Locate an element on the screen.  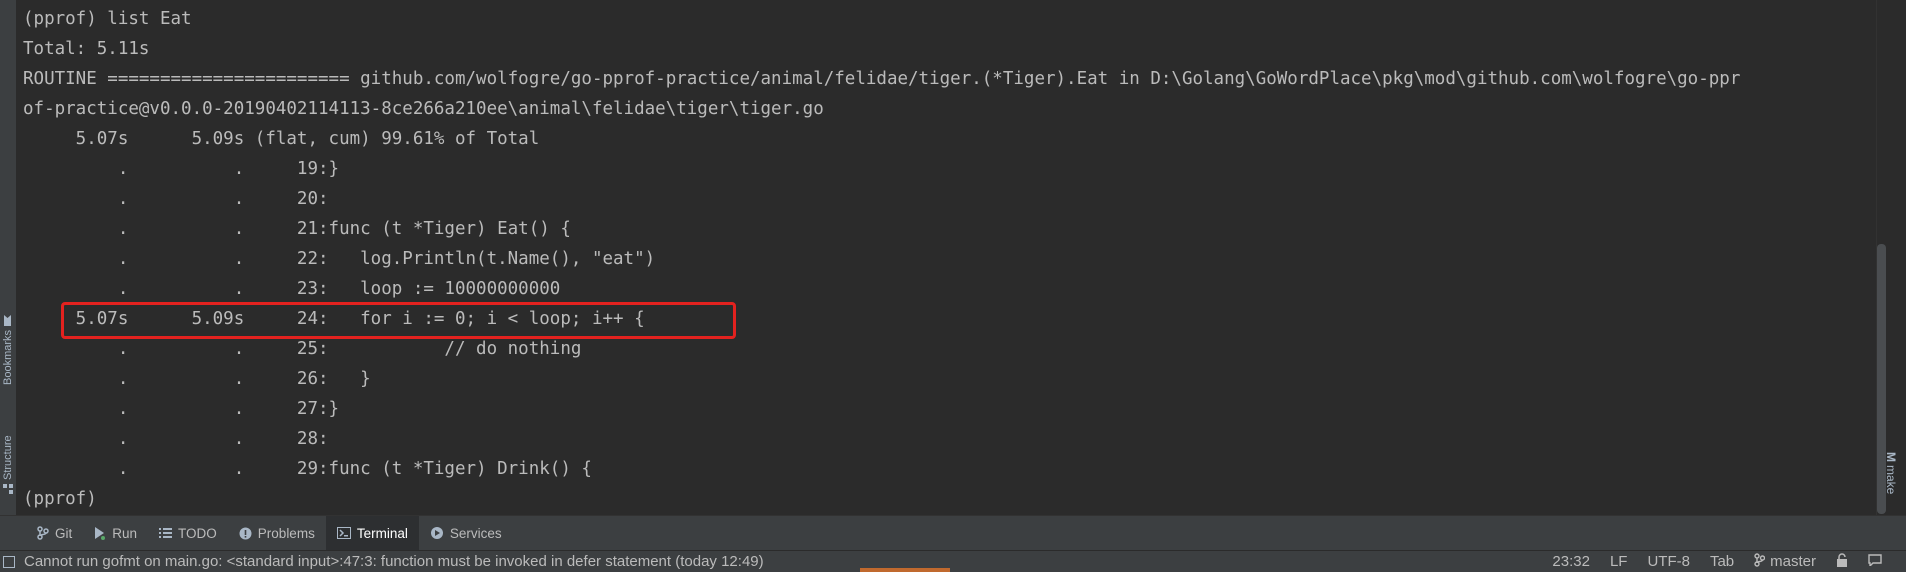
tab-todo: TODO is located at coordinates (188, 533).